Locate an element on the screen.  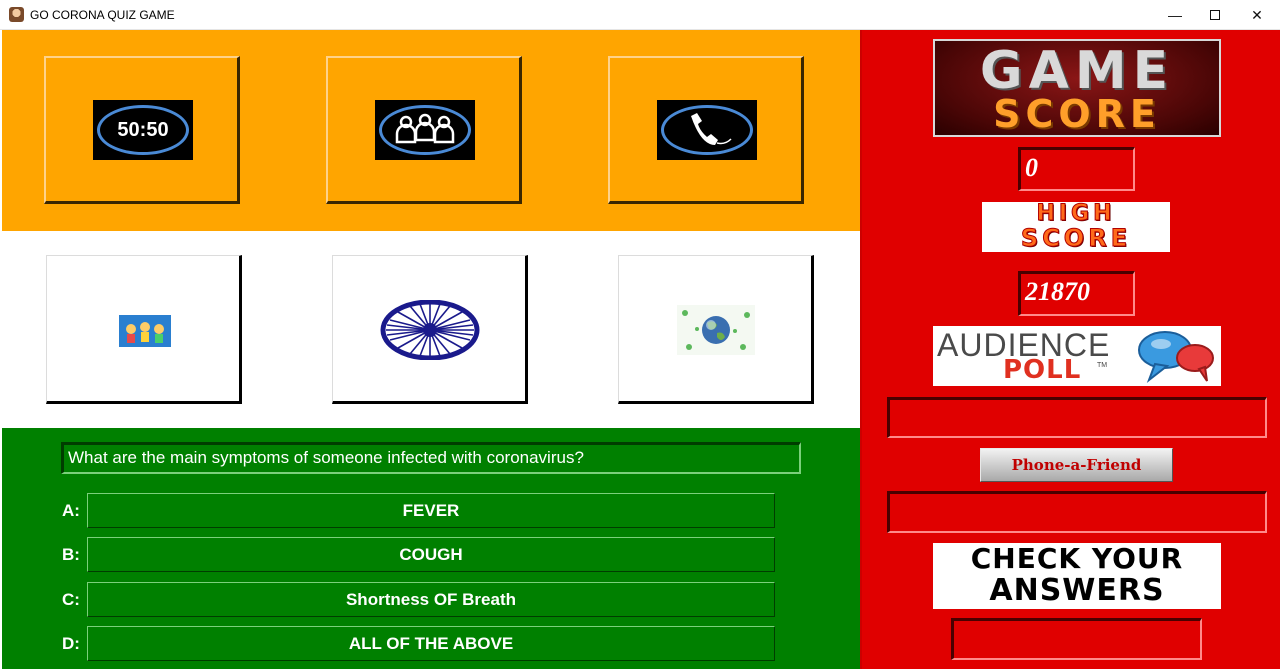
audience-poll-result is located at coordinates (1077, 417).